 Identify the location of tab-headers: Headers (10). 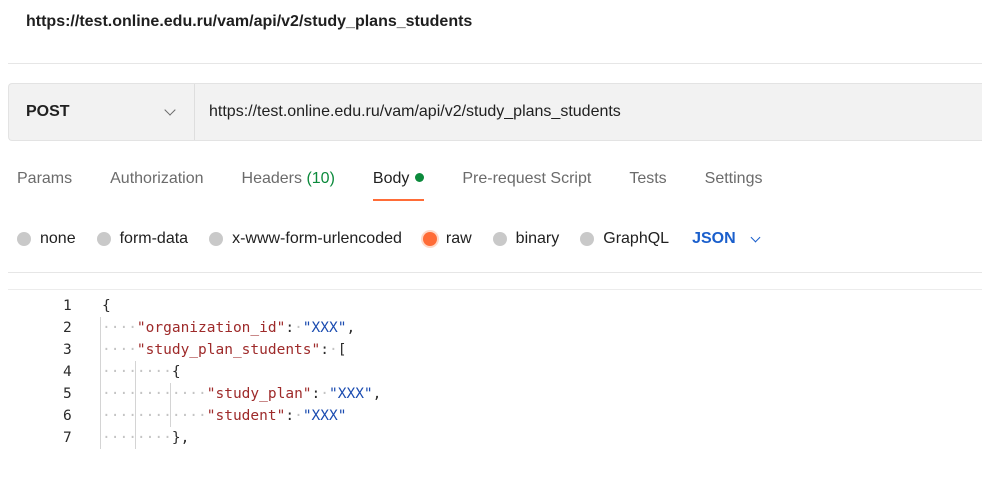
(288, 179).